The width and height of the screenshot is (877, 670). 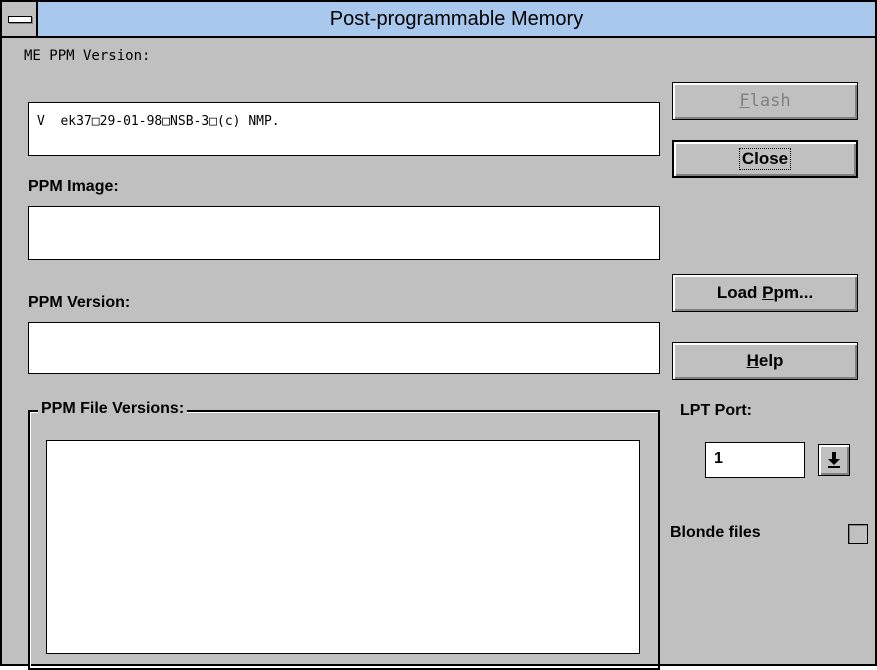 What do you see at coordinates (716, 410) in the screenshot?
I see `lpt-port-label: LPT Port:` at bounding box center [716, 410].